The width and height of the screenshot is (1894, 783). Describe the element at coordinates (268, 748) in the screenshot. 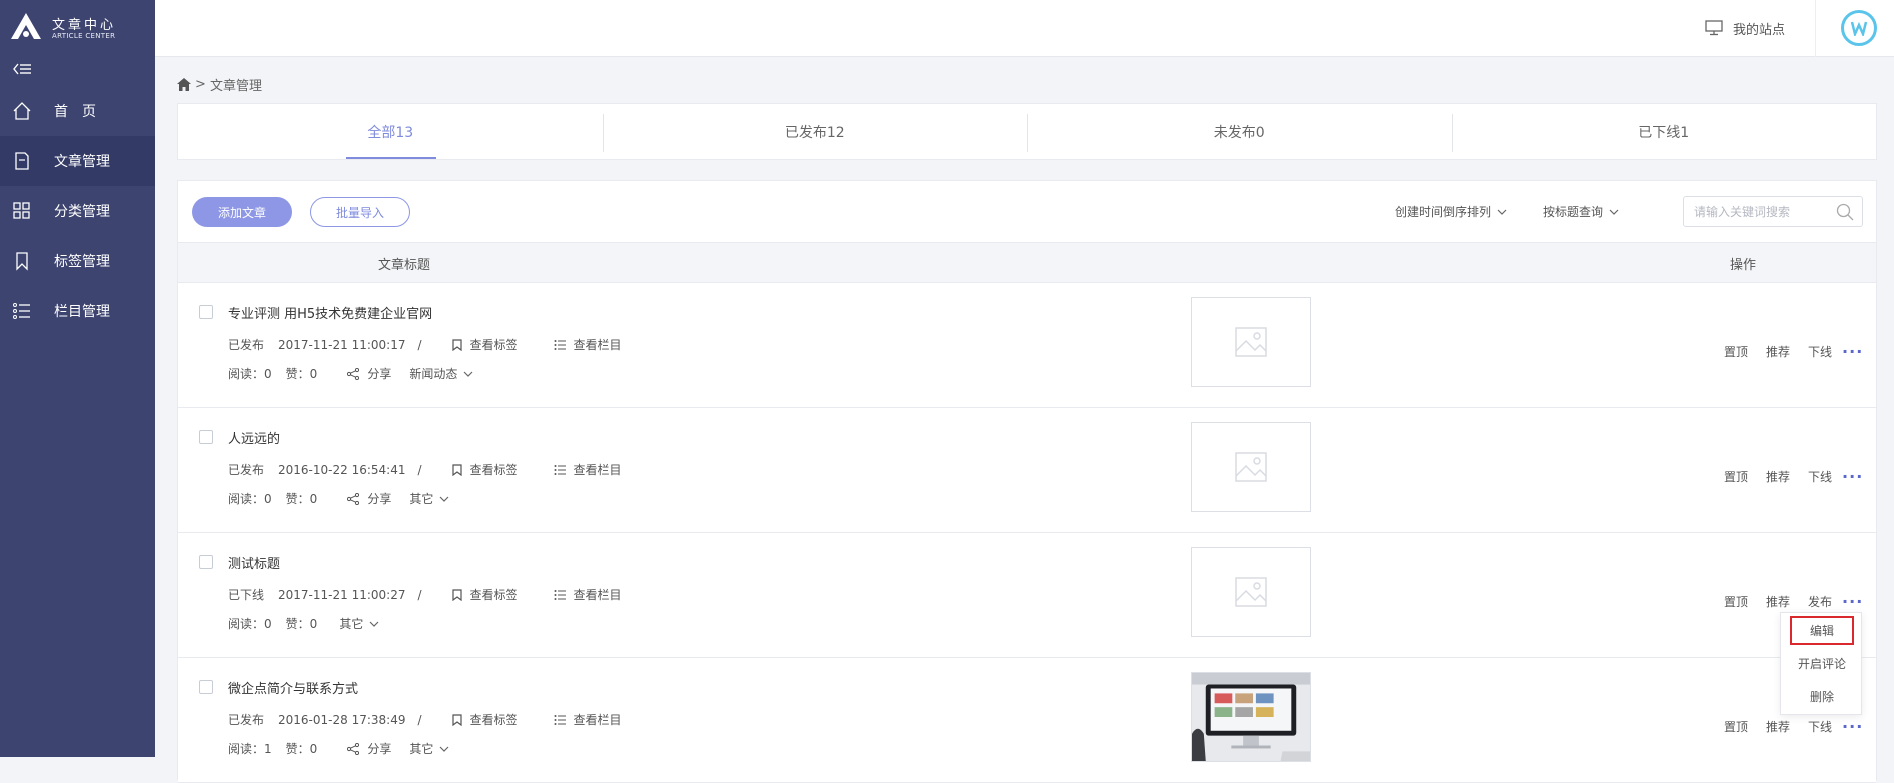

I see `read-count: 1` at that location.